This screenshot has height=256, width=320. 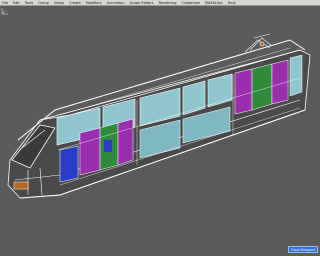 I want to click on menu-item-tools: Tools, so click(x=29, y=3).